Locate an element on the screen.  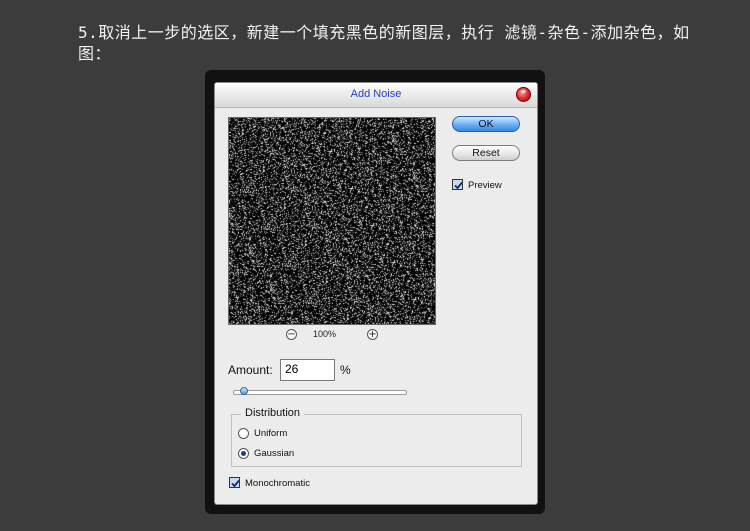
monochromatic-checkbox is located at coordinates (234, 482).